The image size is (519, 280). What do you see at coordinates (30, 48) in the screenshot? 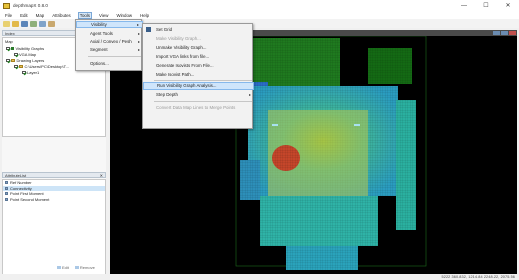
I see `tree-item-label: Visibility Graphs` at bounding box center [30, 48].